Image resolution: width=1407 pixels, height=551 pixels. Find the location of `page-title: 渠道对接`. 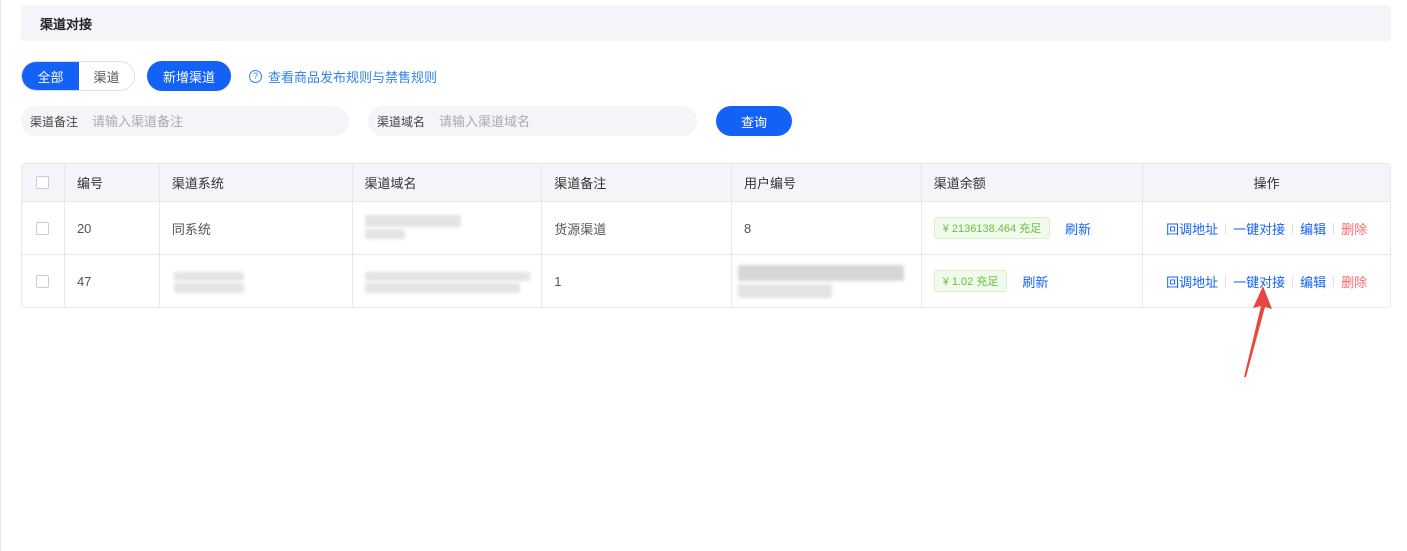

page-title: 渠道对接 is located at coordinates (66, 24).